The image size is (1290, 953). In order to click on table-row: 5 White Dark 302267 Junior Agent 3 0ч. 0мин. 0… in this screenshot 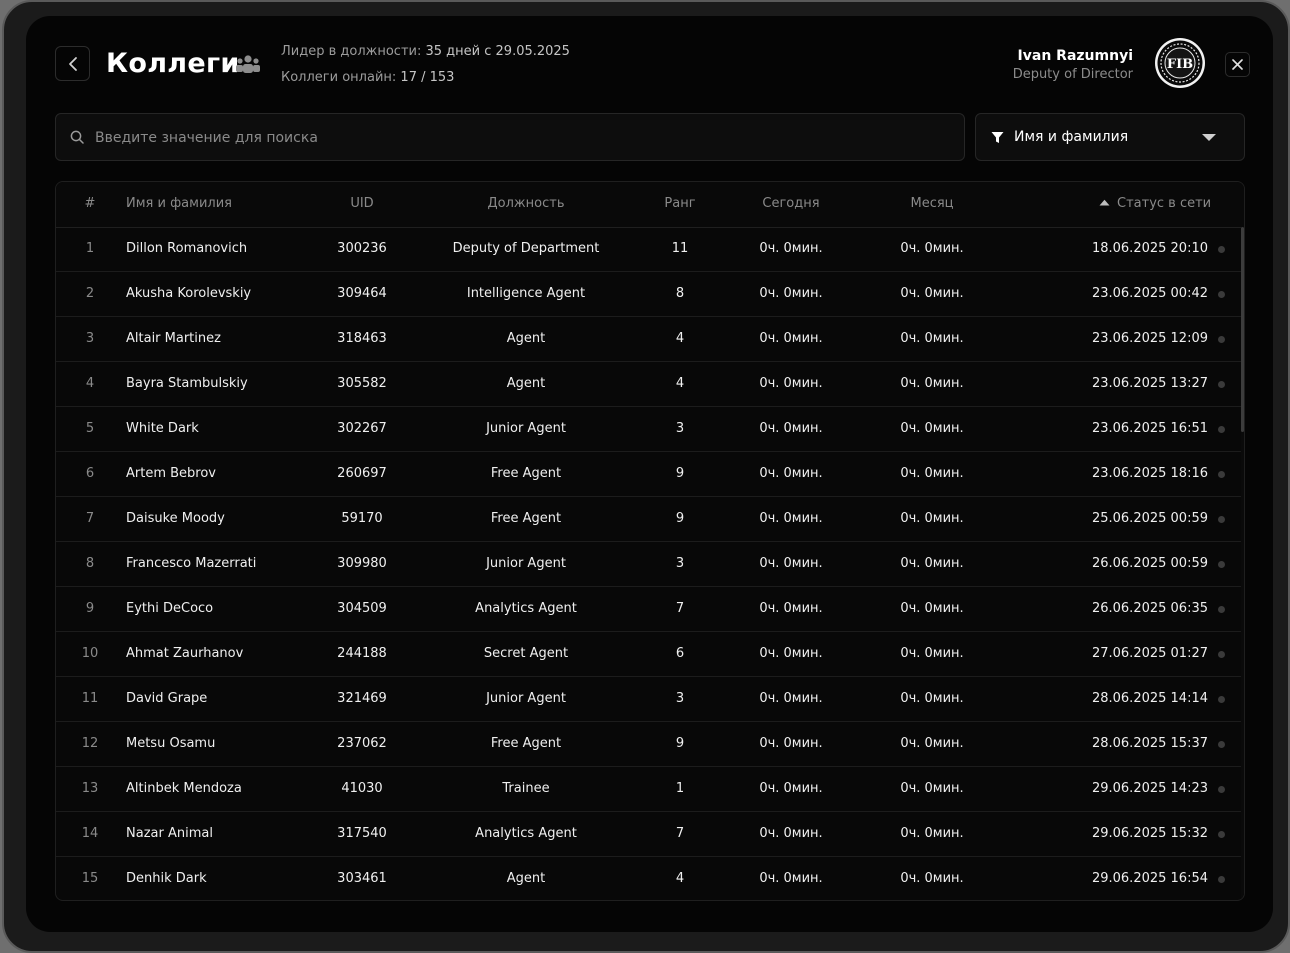, I will do `click(650, 429)`.